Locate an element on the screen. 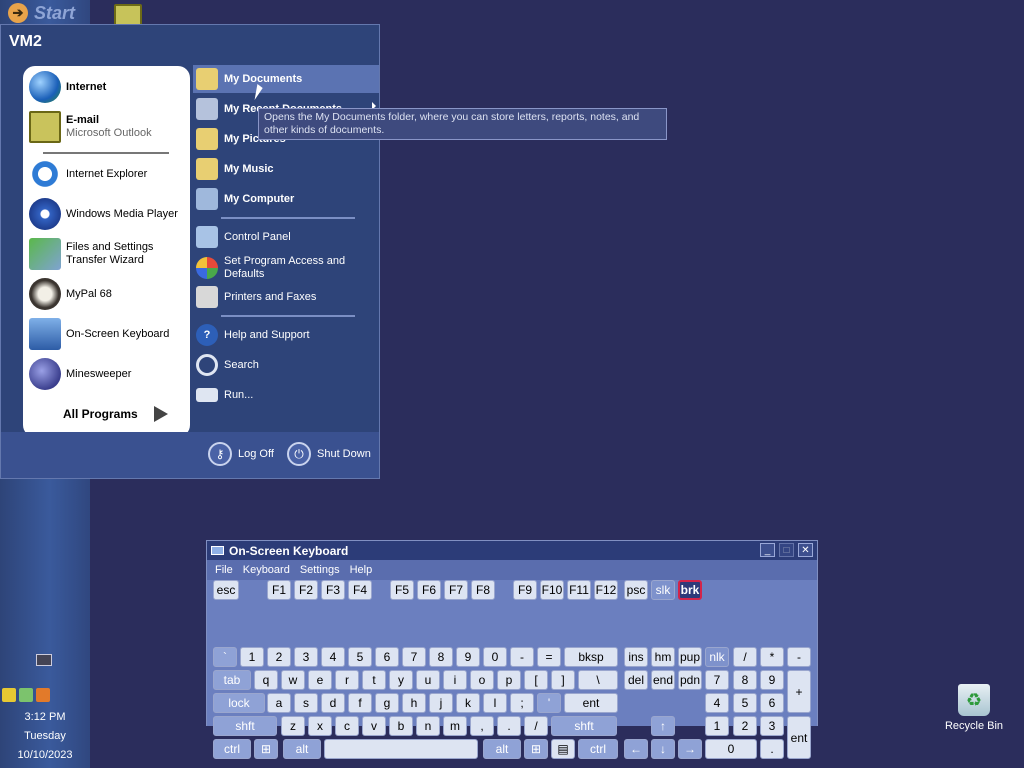  top-row-key-e: e is located at coordinates (320, 680).